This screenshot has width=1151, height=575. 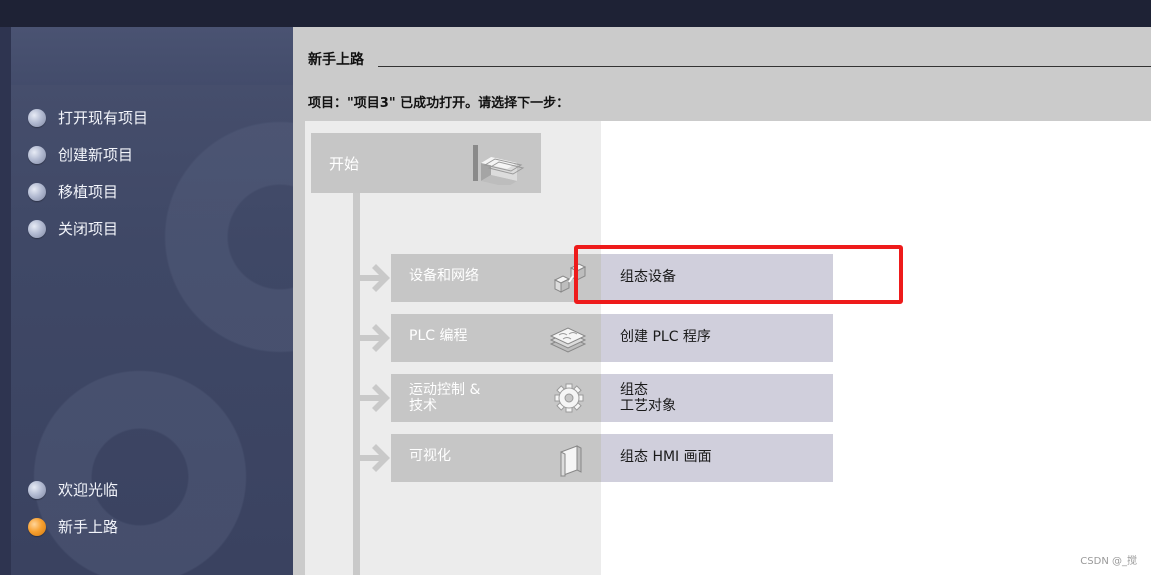 I want to click on action-label: 创建 PLC 程序, so click(x=665, y=337).